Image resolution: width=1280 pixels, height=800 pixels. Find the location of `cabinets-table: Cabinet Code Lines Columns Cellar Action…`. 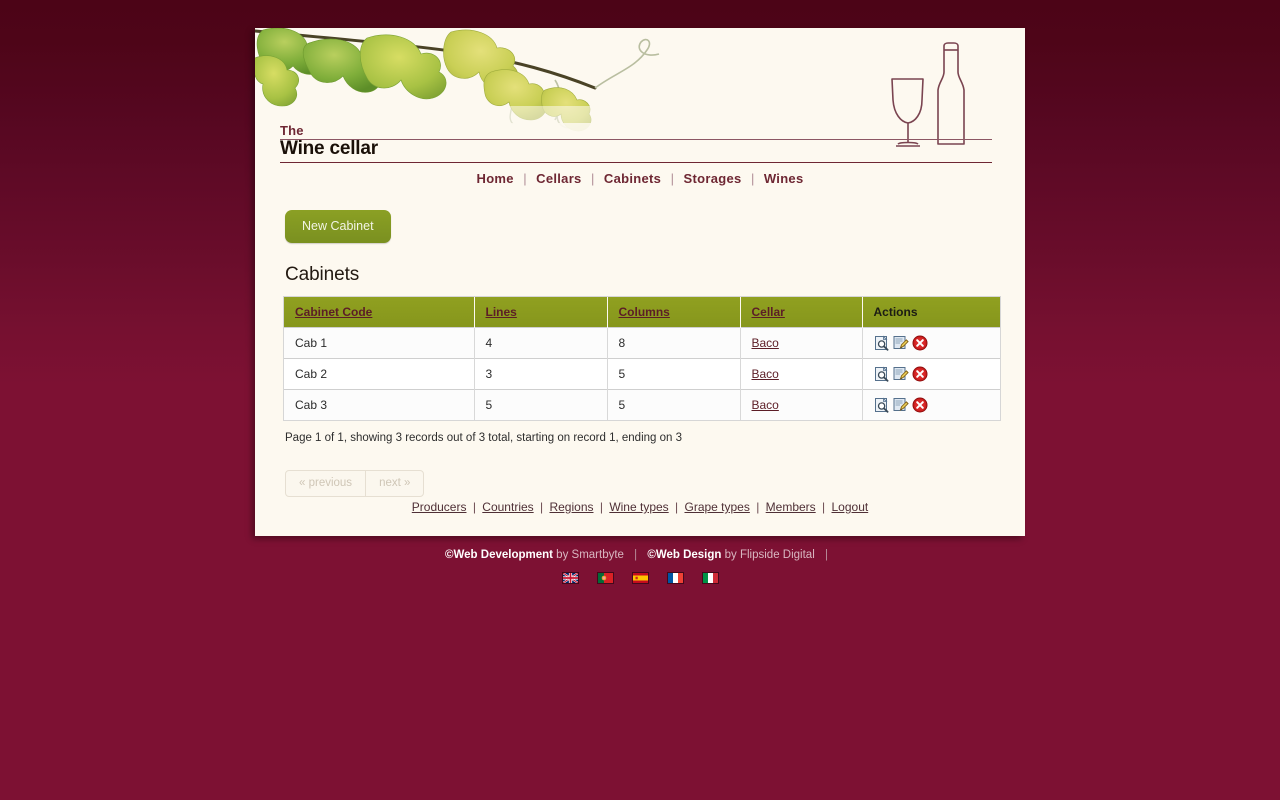

cabinets-table: Cabinet Code Lines Columns Cellar Action… is located at coordinates (642, 358).